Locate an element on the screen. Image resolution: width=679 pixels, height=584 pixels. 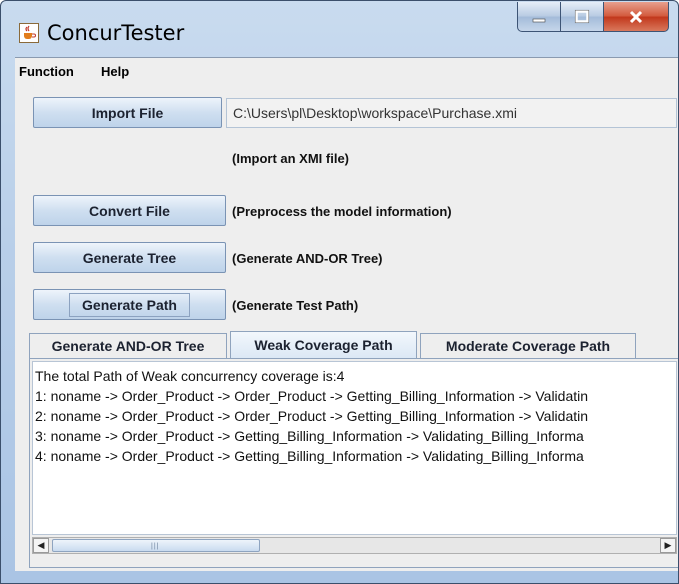
minimize-icon is located at coordinates (539, 17).